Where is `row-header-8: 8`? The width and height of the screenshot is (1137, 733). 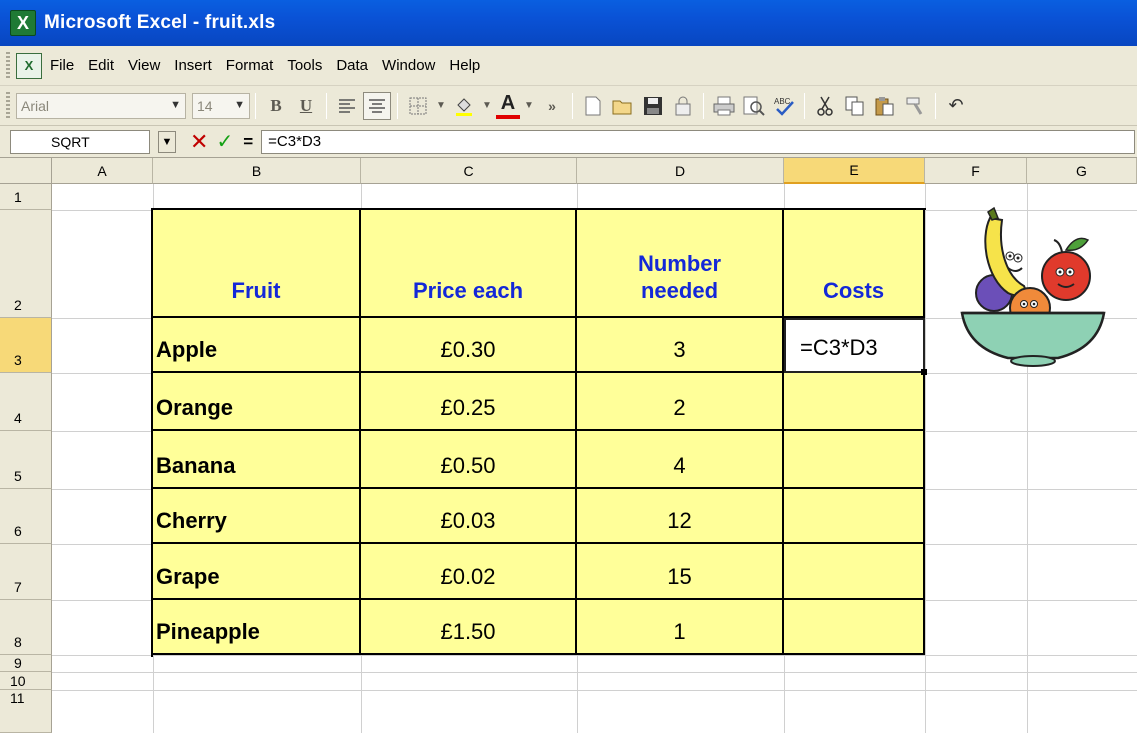
row-header-8: 8 is located at coordinates (26, 627).